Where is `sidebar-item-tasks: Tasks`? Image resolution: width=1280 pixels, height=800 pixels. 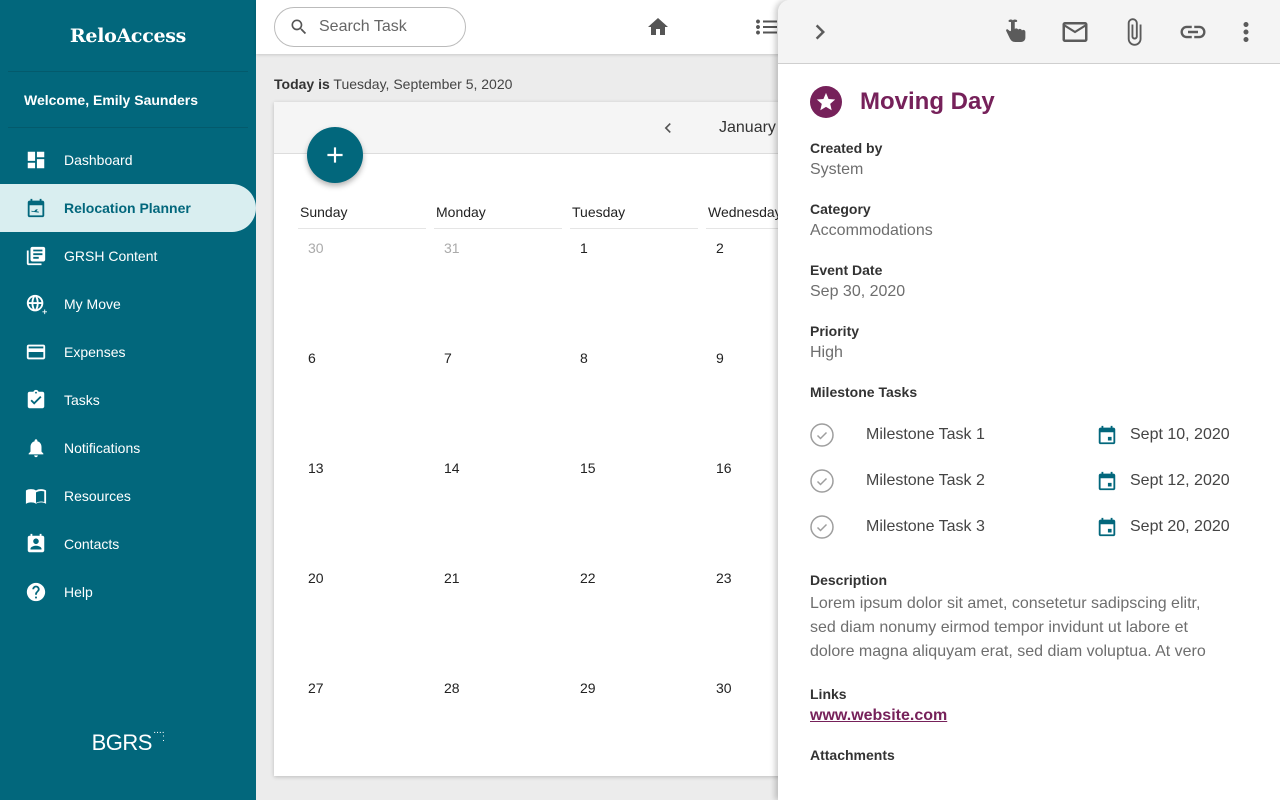
sidebar-item-tasks: Tasks is located at coordinates (128, 400).